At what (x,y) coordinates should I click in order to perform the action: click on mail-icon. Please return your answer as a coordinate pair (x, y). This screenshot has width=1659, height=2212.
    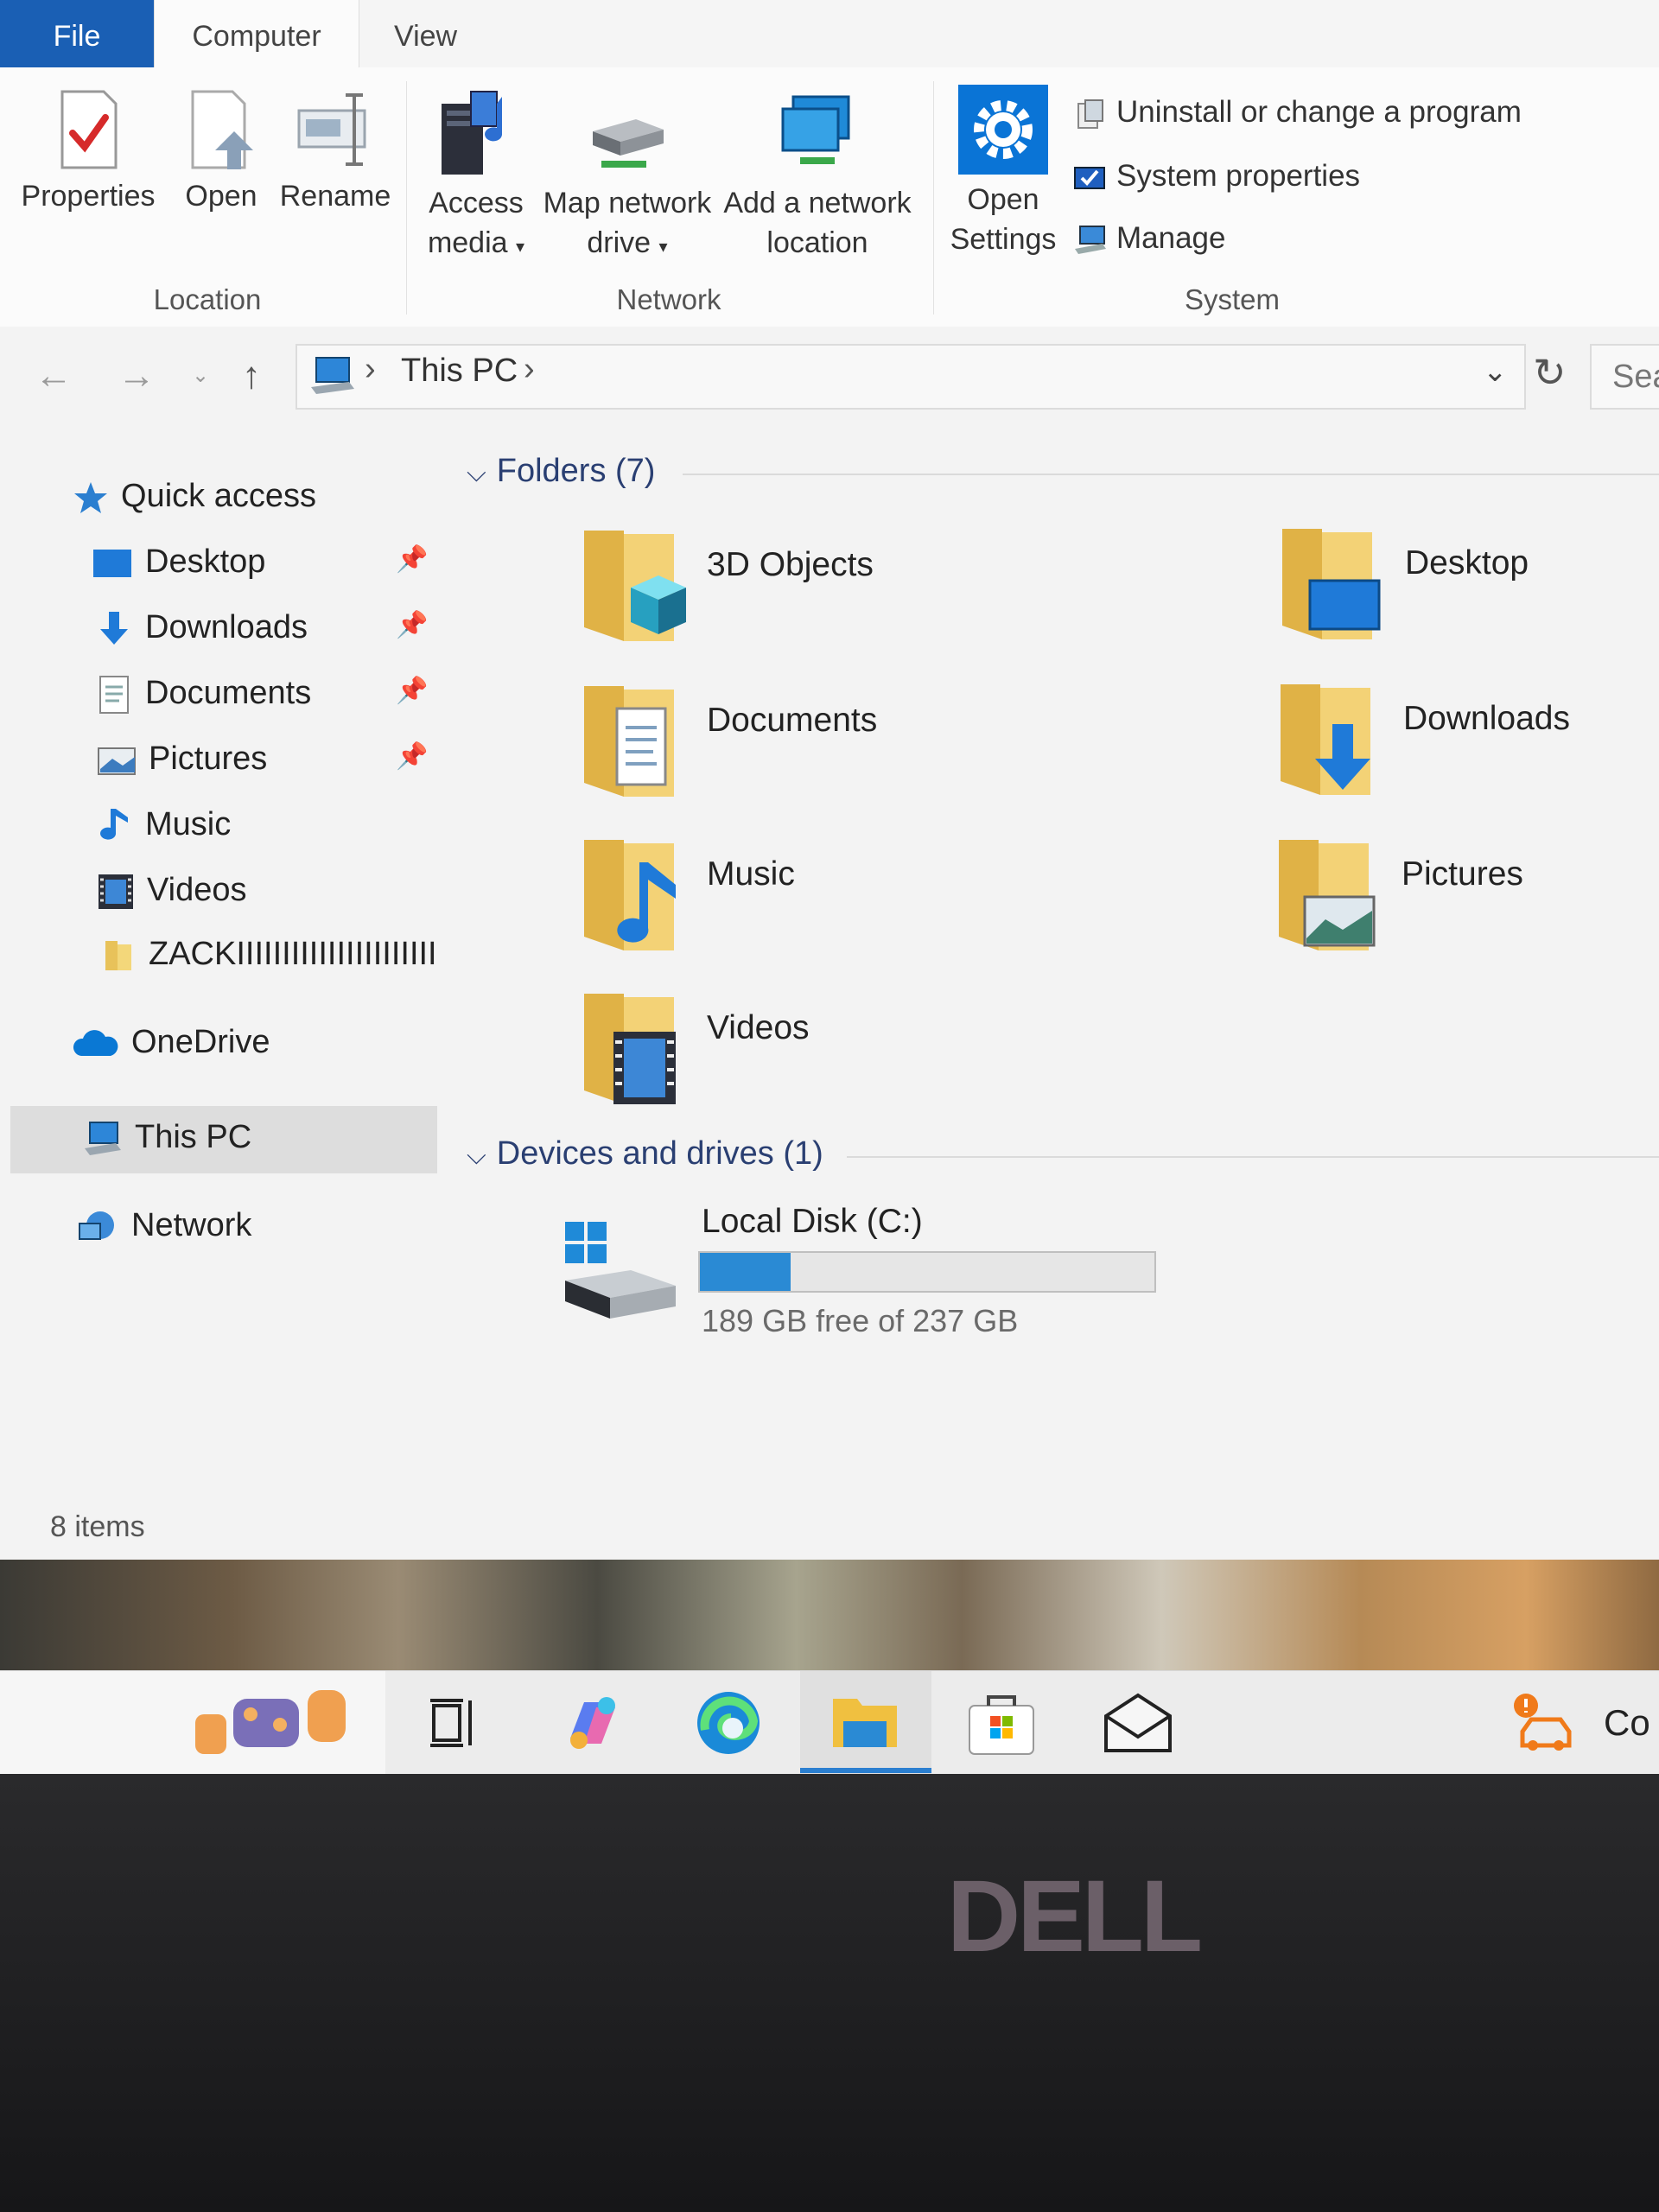
    Looking at the image, I should click on (1138, 1723).